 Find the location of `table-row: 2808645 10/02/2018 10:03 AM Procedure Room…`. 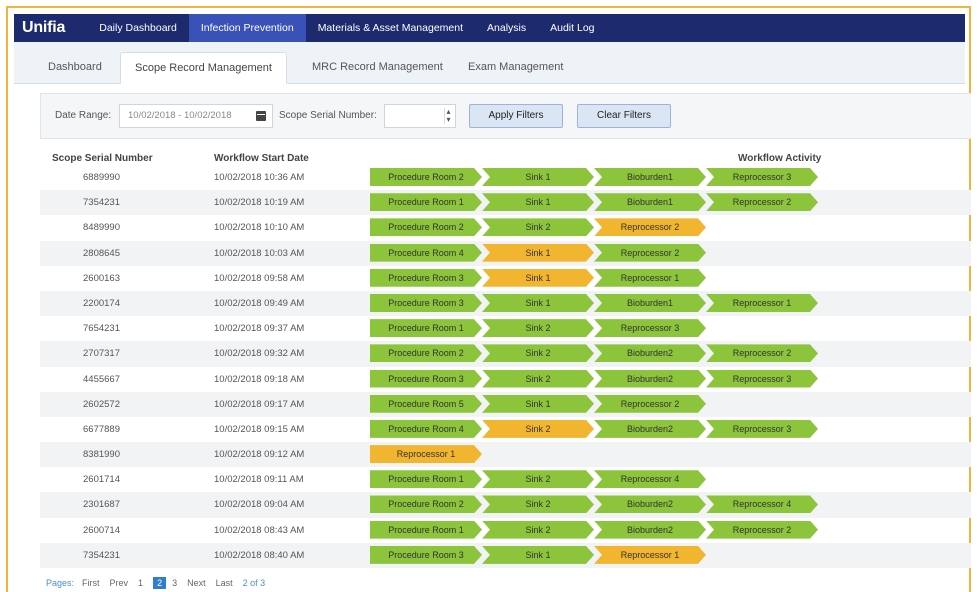

table-row: 2808645 10/02/2018 10:03 AM Procedure Room… is located at coordinates (505, 253).